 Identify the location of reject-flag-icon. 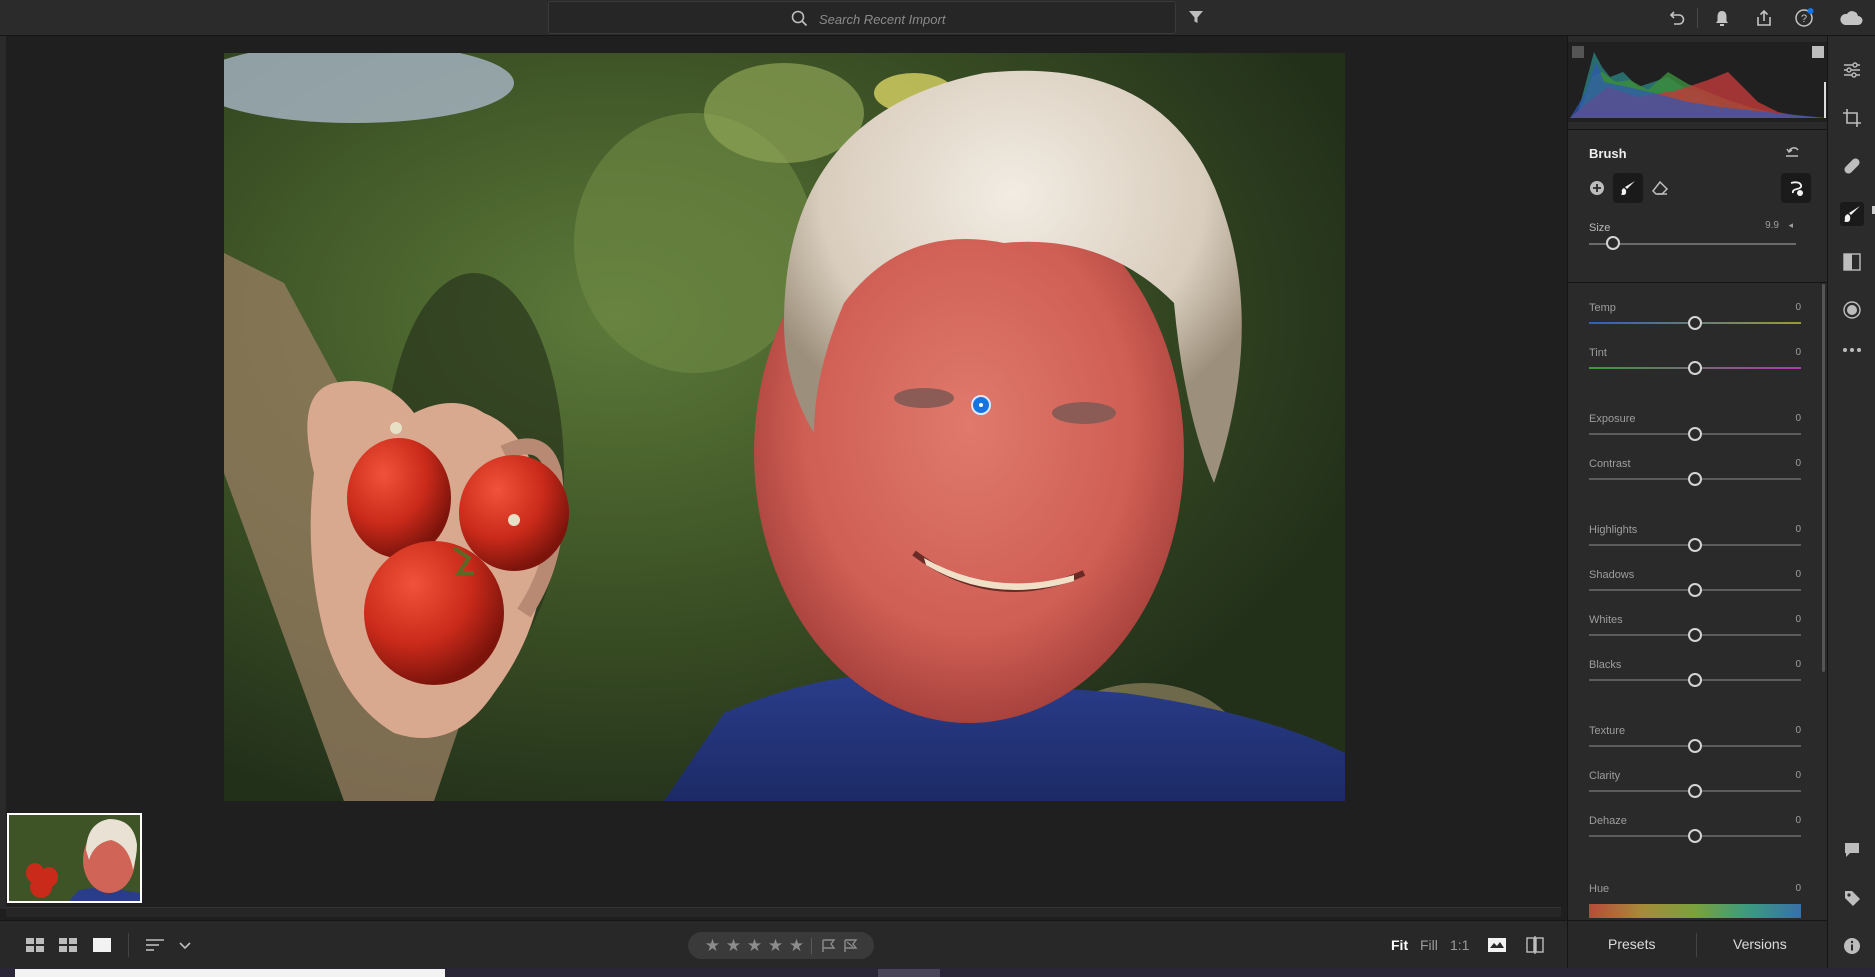
(851, 945).